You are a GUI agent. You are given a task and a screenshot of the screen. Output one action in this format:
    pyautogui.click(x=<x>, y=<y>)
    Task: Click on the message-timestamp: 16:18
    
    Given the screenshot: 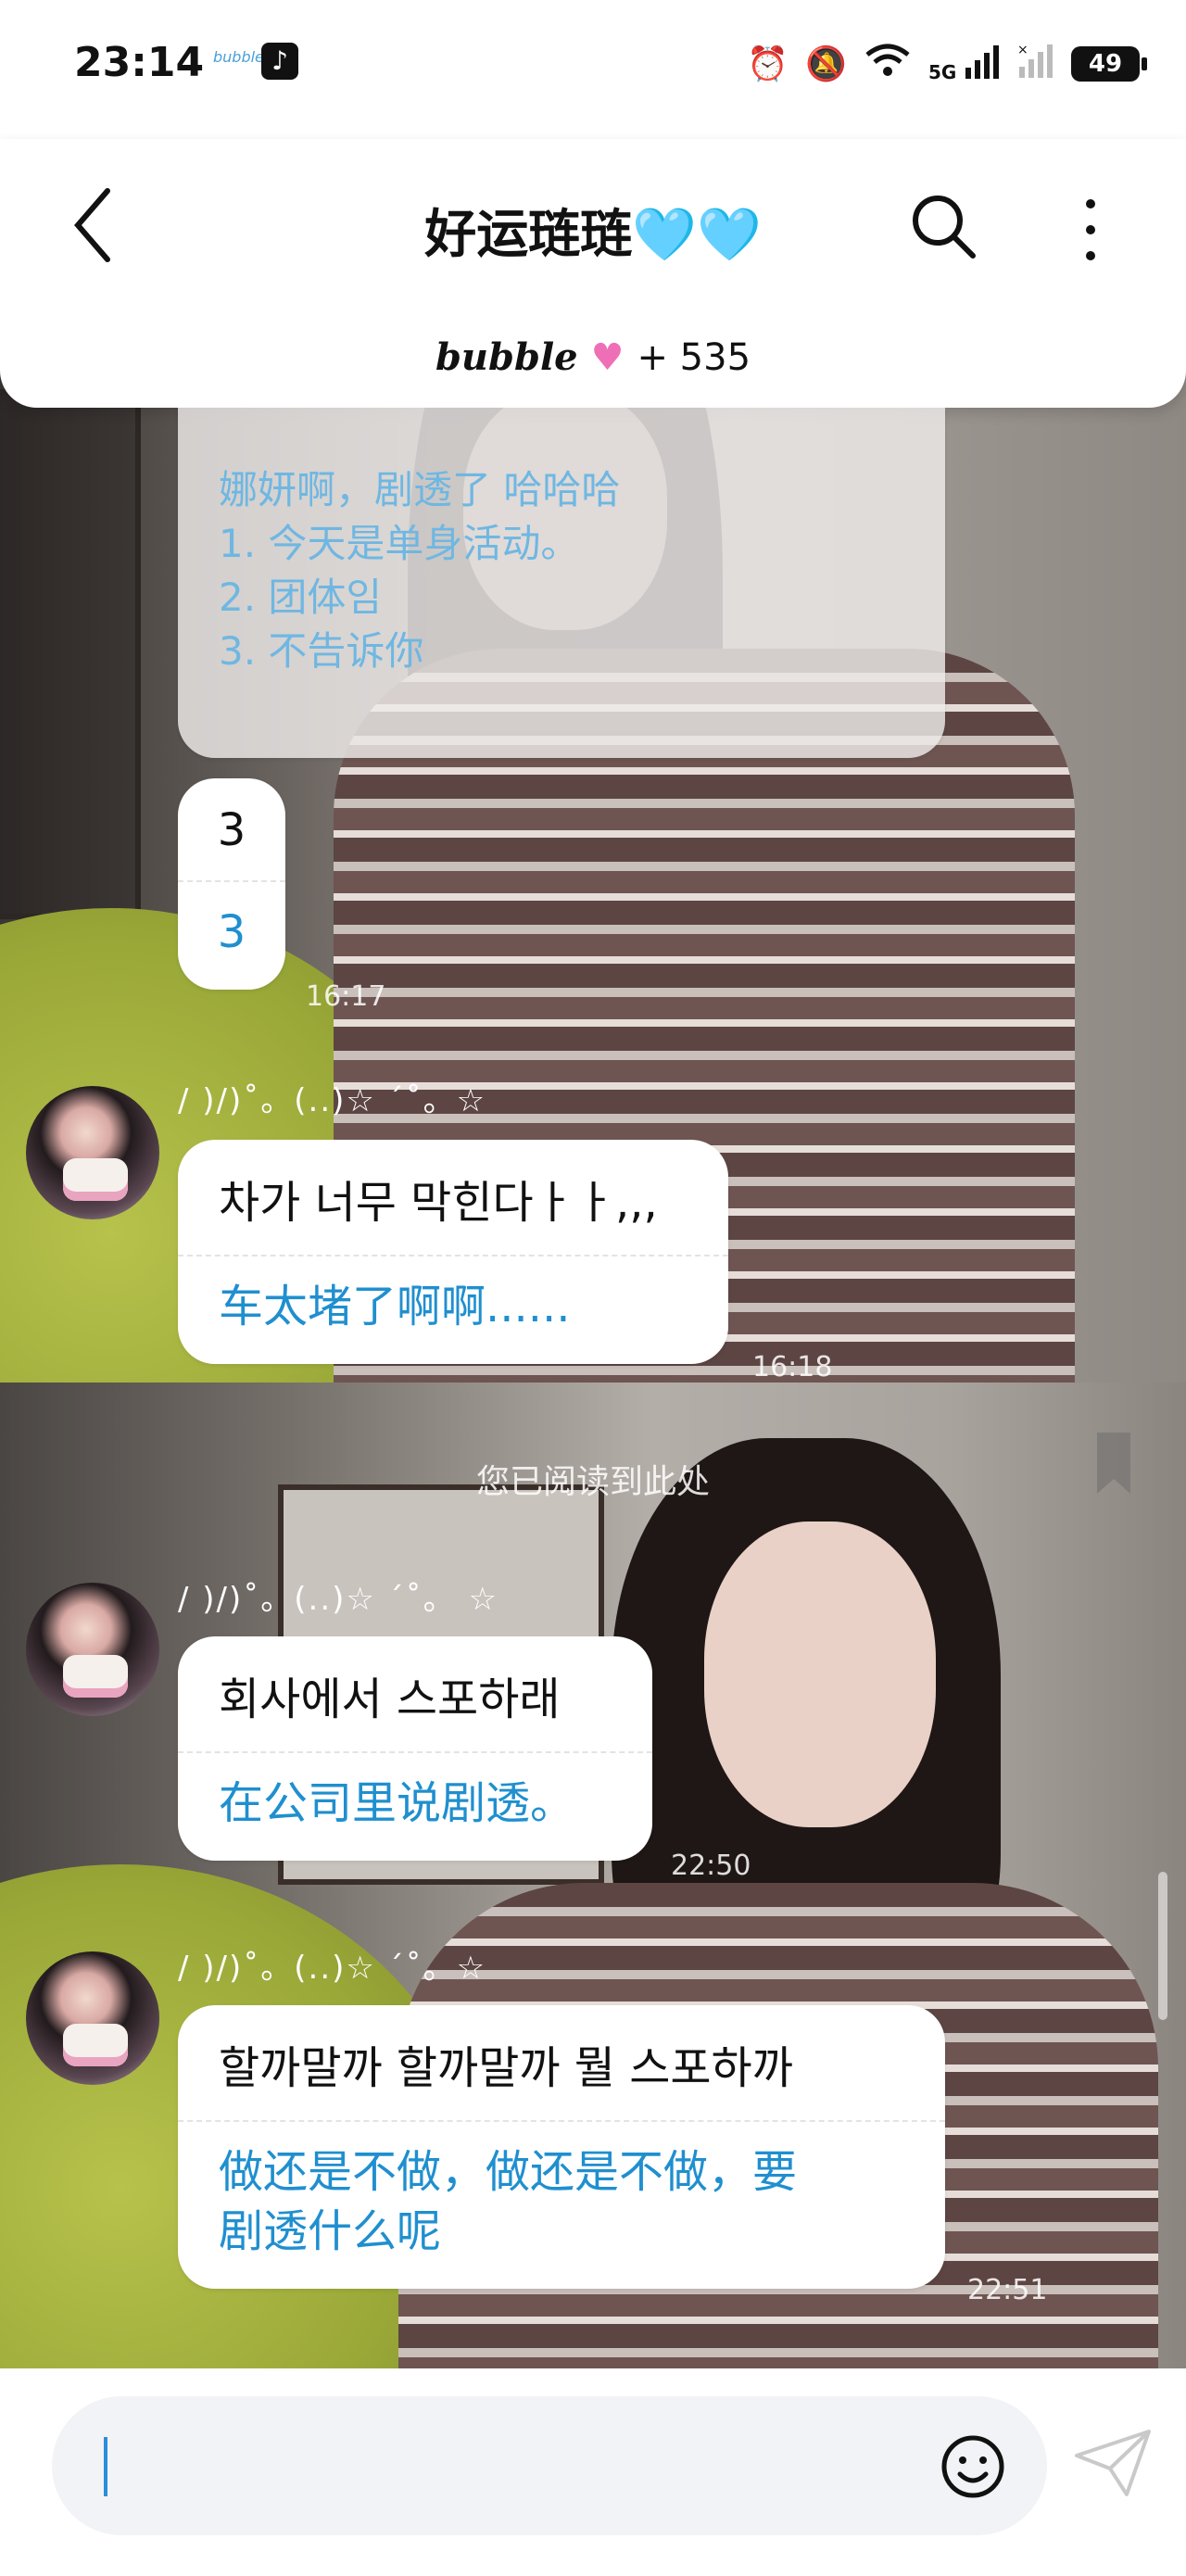 What is the action you would take?
    pyautogui.click(x=792, y=1367)
    